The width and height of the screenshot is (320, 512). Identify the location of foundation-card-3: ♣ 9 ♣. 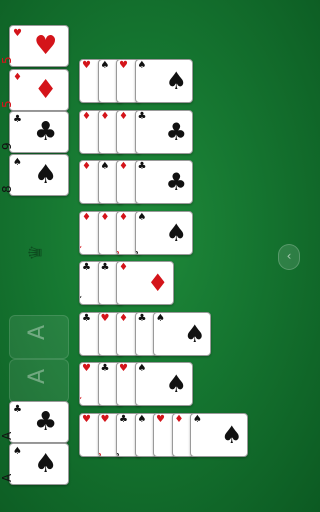
(34, 132).